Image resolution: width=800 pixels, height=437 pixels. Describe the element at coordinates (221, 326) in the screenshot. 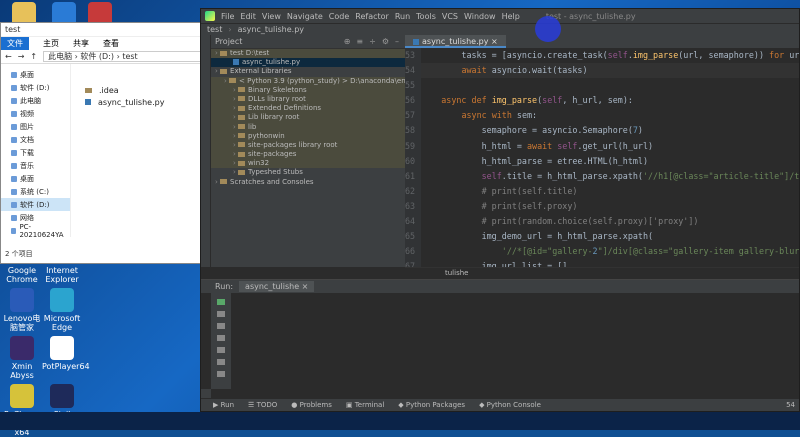

I see `down-icon` at that location.